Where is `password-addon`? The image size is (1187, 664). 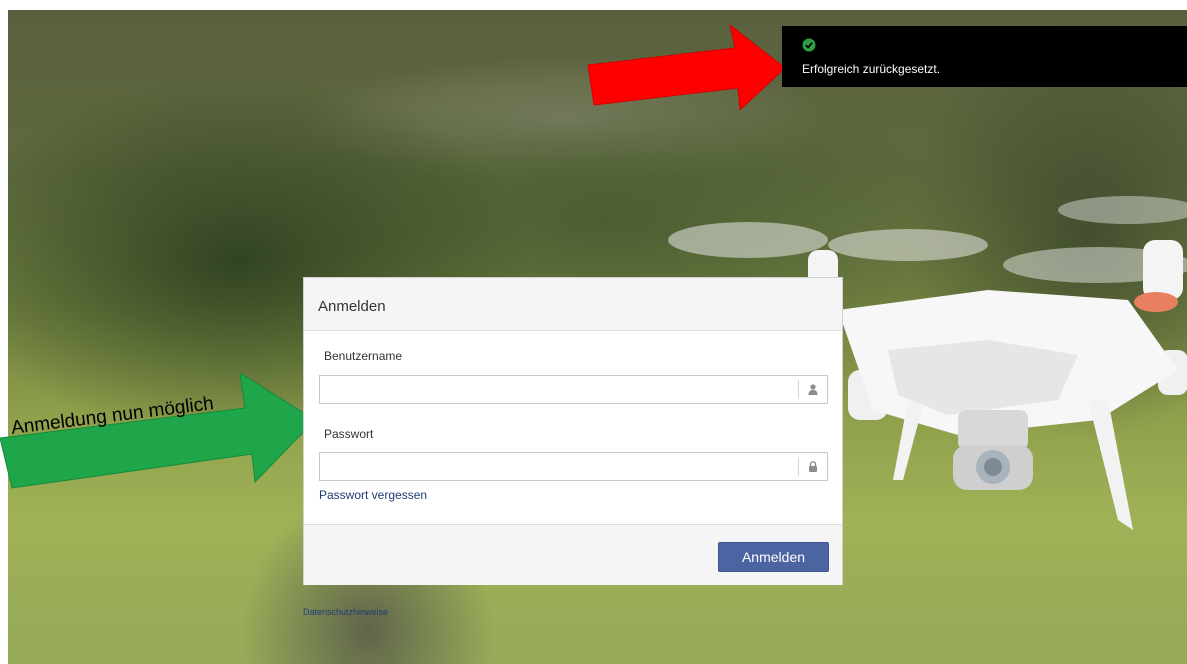
password-addon is located at coordinates (812, 466).